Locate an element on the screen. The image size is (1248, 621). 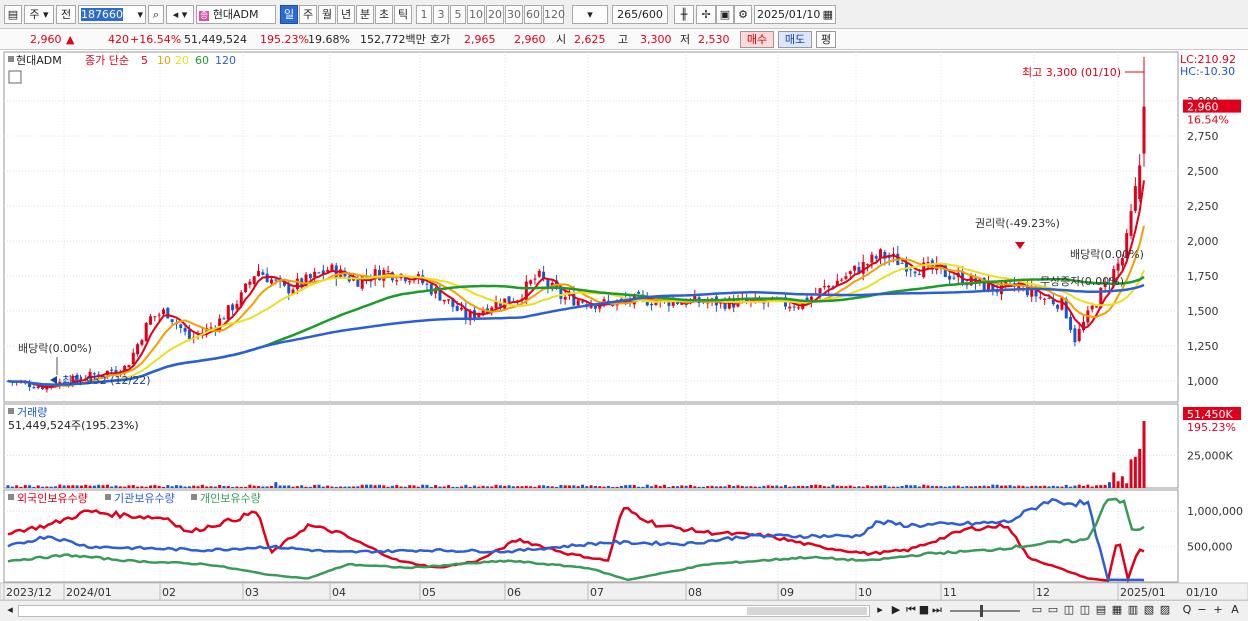
rewind-icon: ⏮ is located at coordinates (911, 610).